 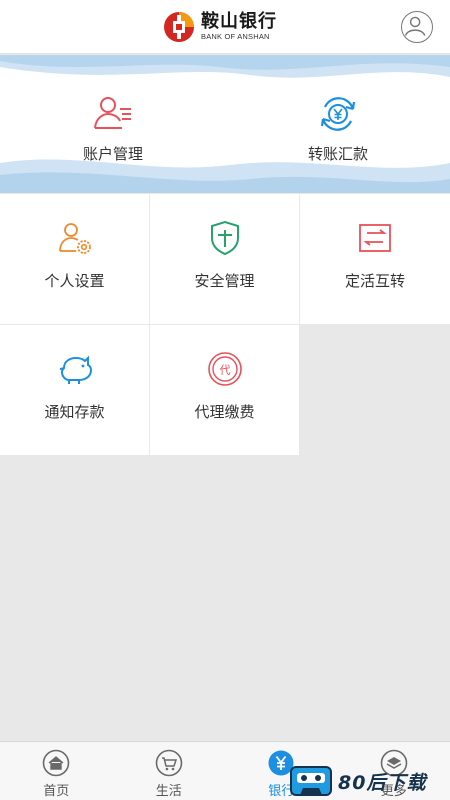 I want to click on tab-home: 首页, so click(x=56, y=771).